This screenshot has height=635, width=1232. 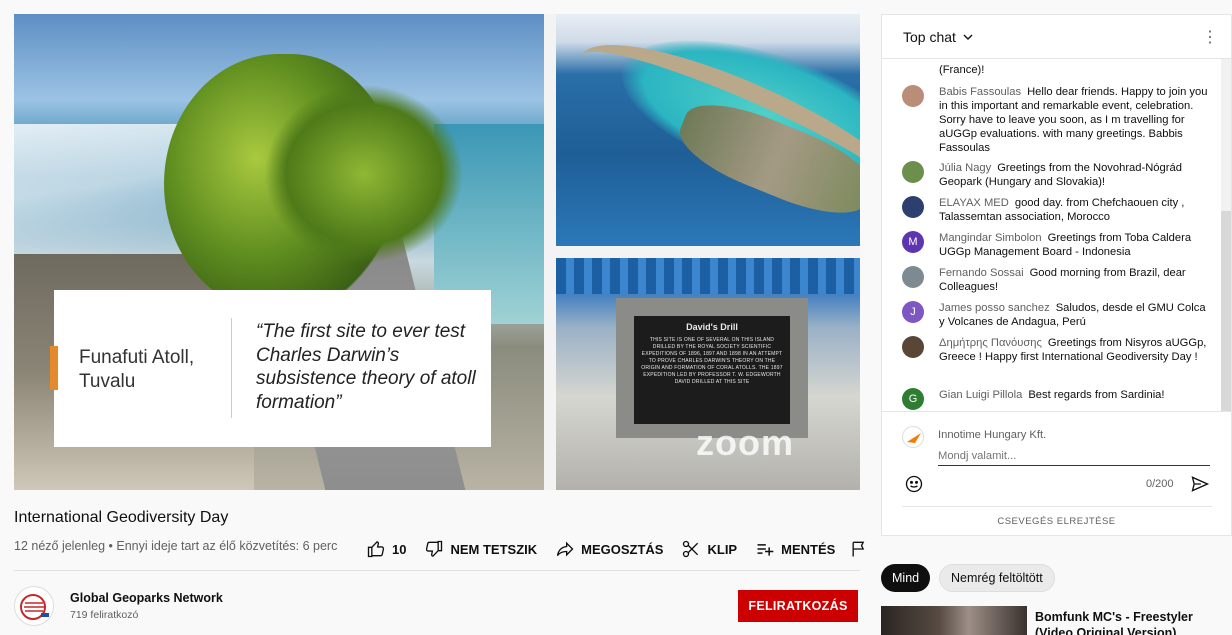 What do you see at coordinates (990, 238) in the screenshot?
I see `chat-author: Mangindar Simbolon` at bounding box center [990, 238].